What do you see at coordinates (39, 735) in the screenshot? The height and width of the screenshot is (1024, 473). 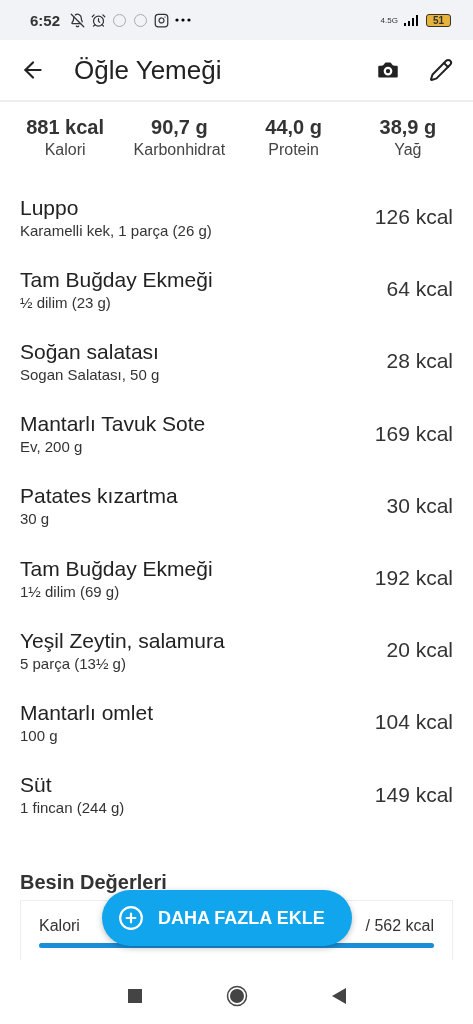 I see `food-detail: 100 g` at bounding box center [39, 735].